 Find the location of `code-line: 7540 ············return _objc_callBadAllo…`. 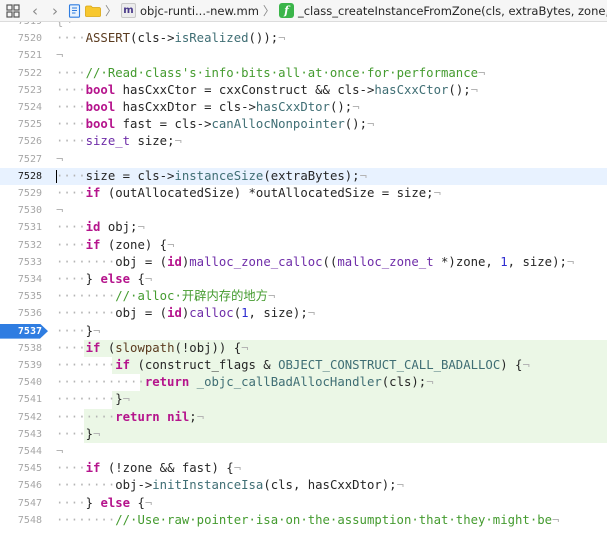

code-line: 7540 ············return _objc_callBadAllo… is located at coordinates (303, 383).